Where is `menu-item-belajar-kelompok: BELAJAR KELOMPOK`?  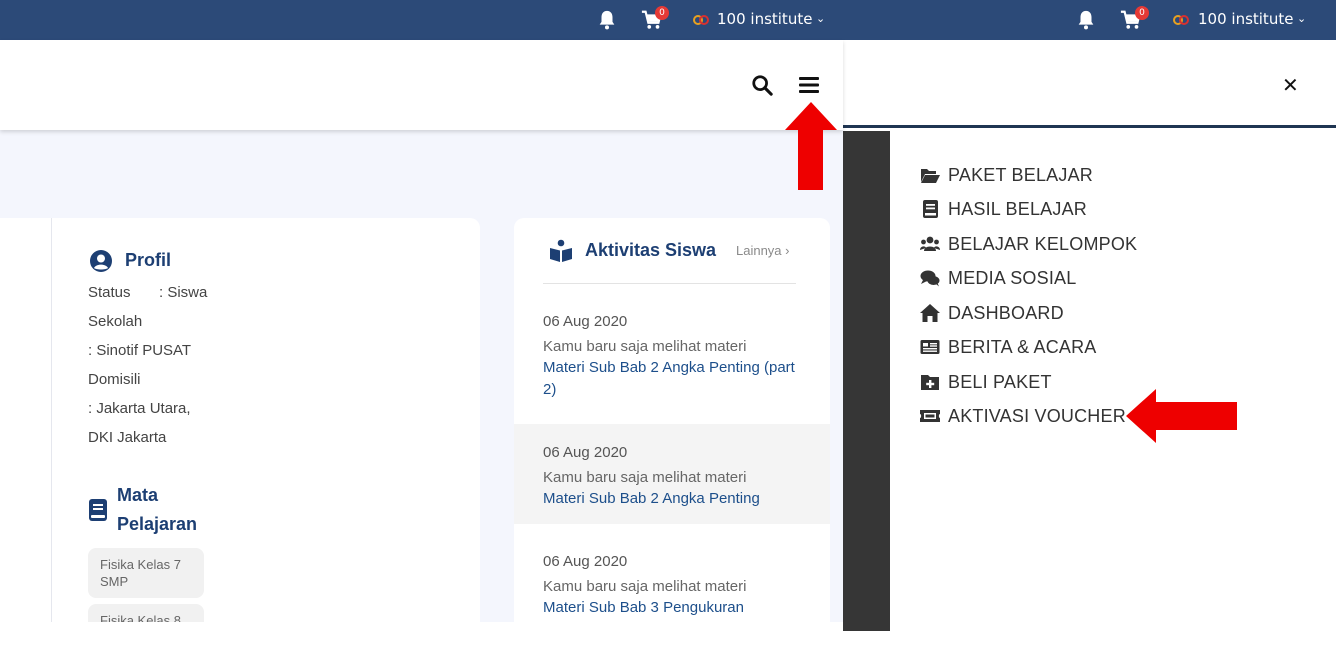 menu-item-belajar-kelompok: BELAJAR KELOMPOK is located at coordinates (1070, 245).